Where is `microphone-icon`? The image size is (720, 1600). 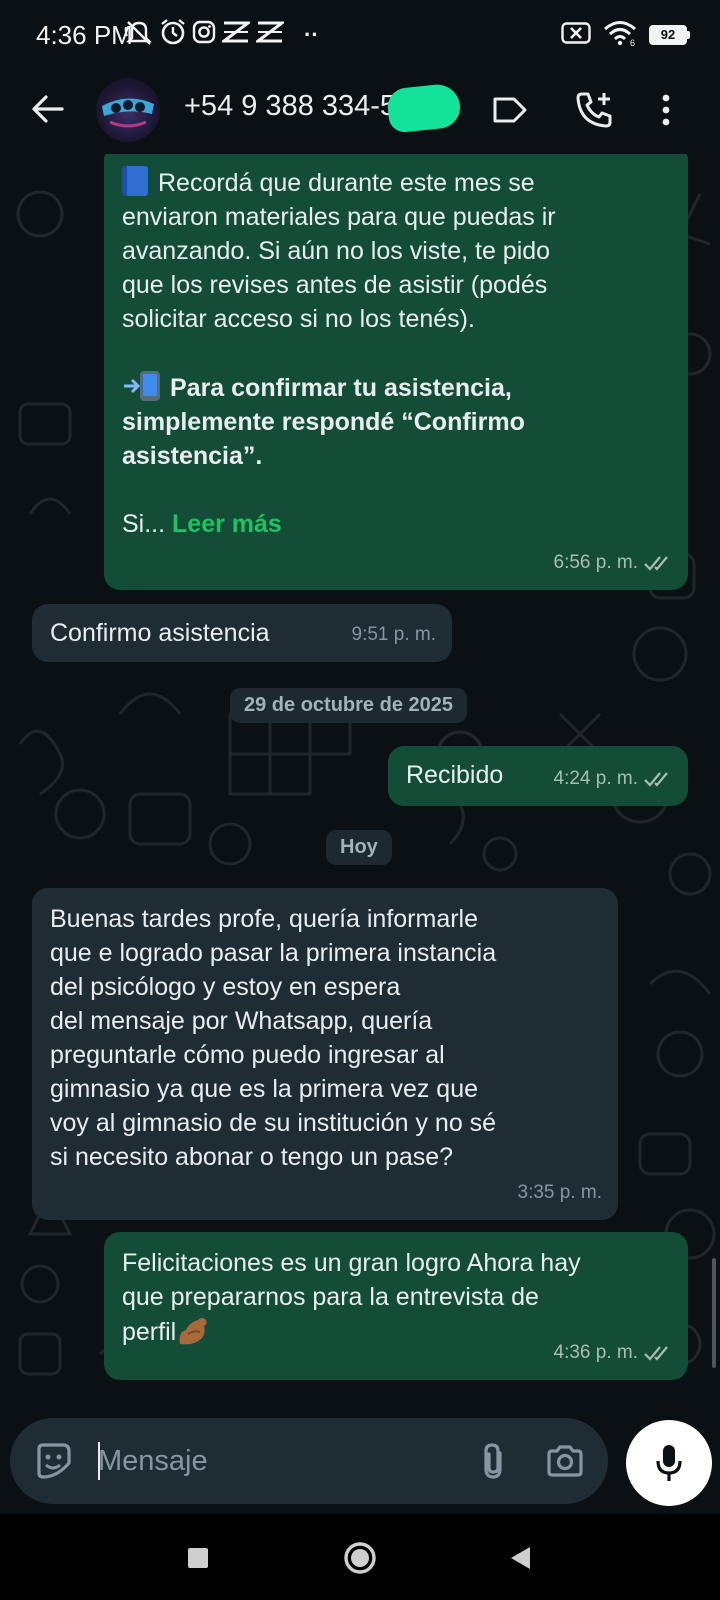
microphone-icon is located at coordinates (669, 1463).